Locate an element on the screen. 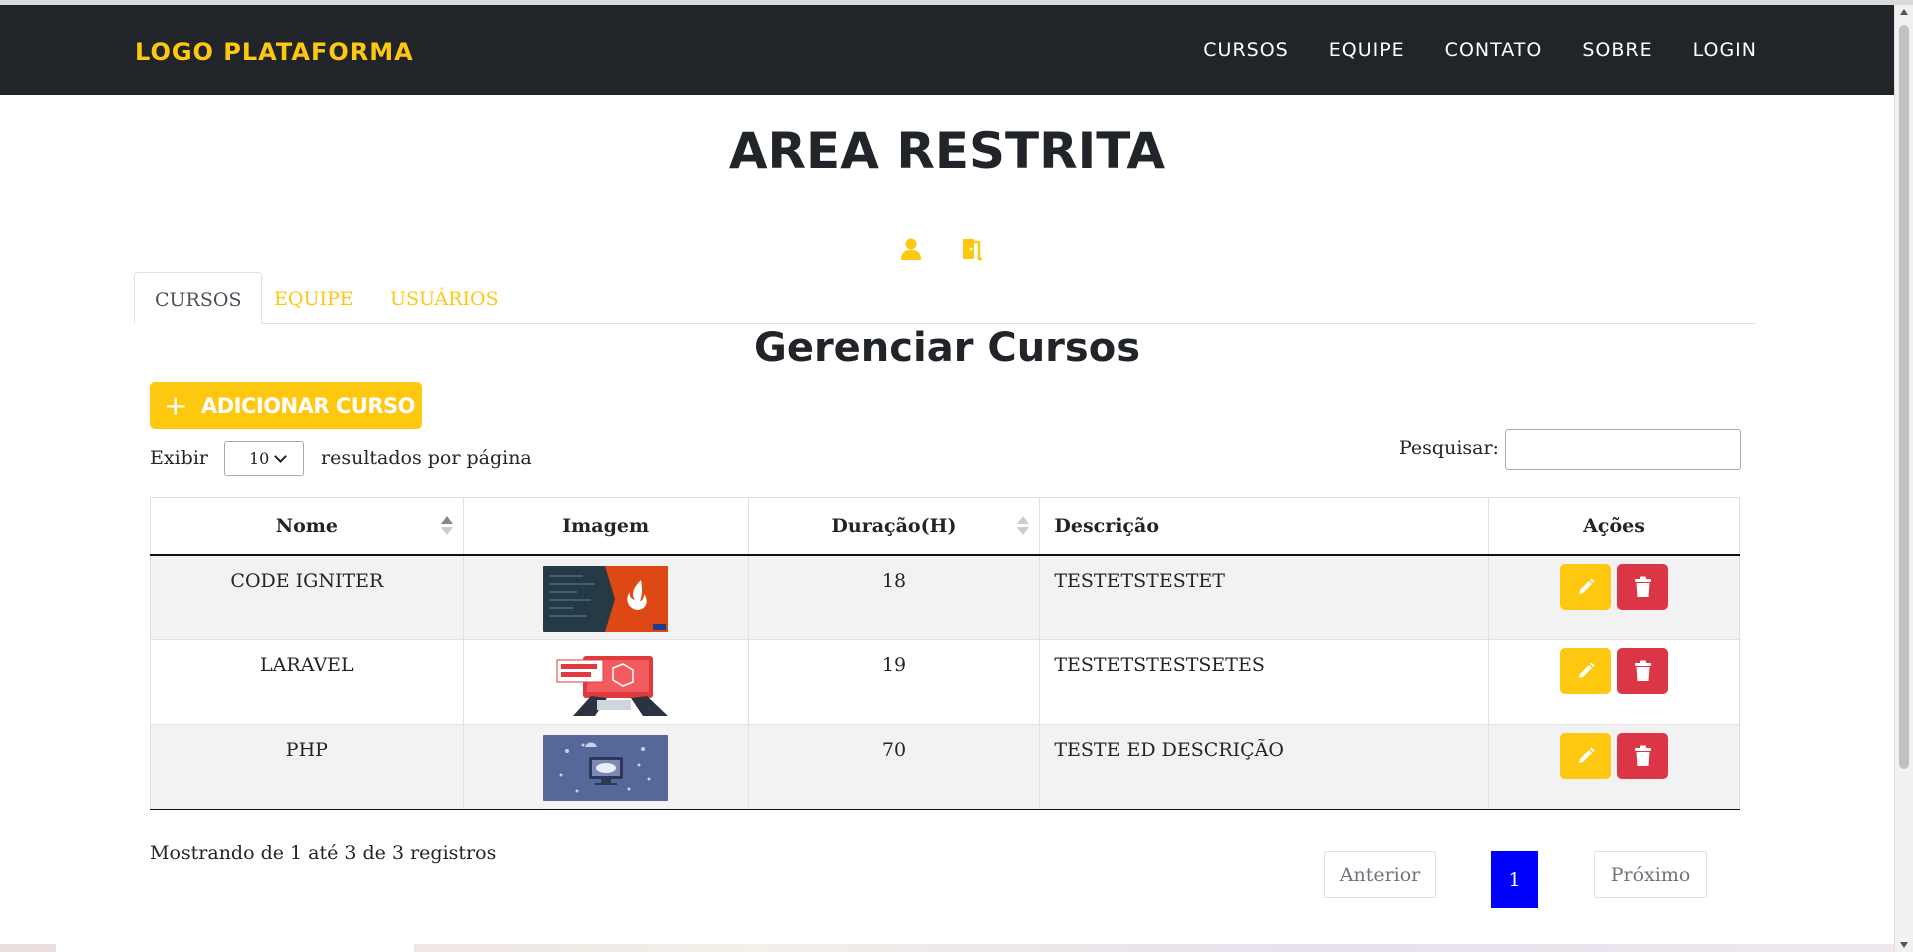  sort-icon is located at coordinates (1023, 527).